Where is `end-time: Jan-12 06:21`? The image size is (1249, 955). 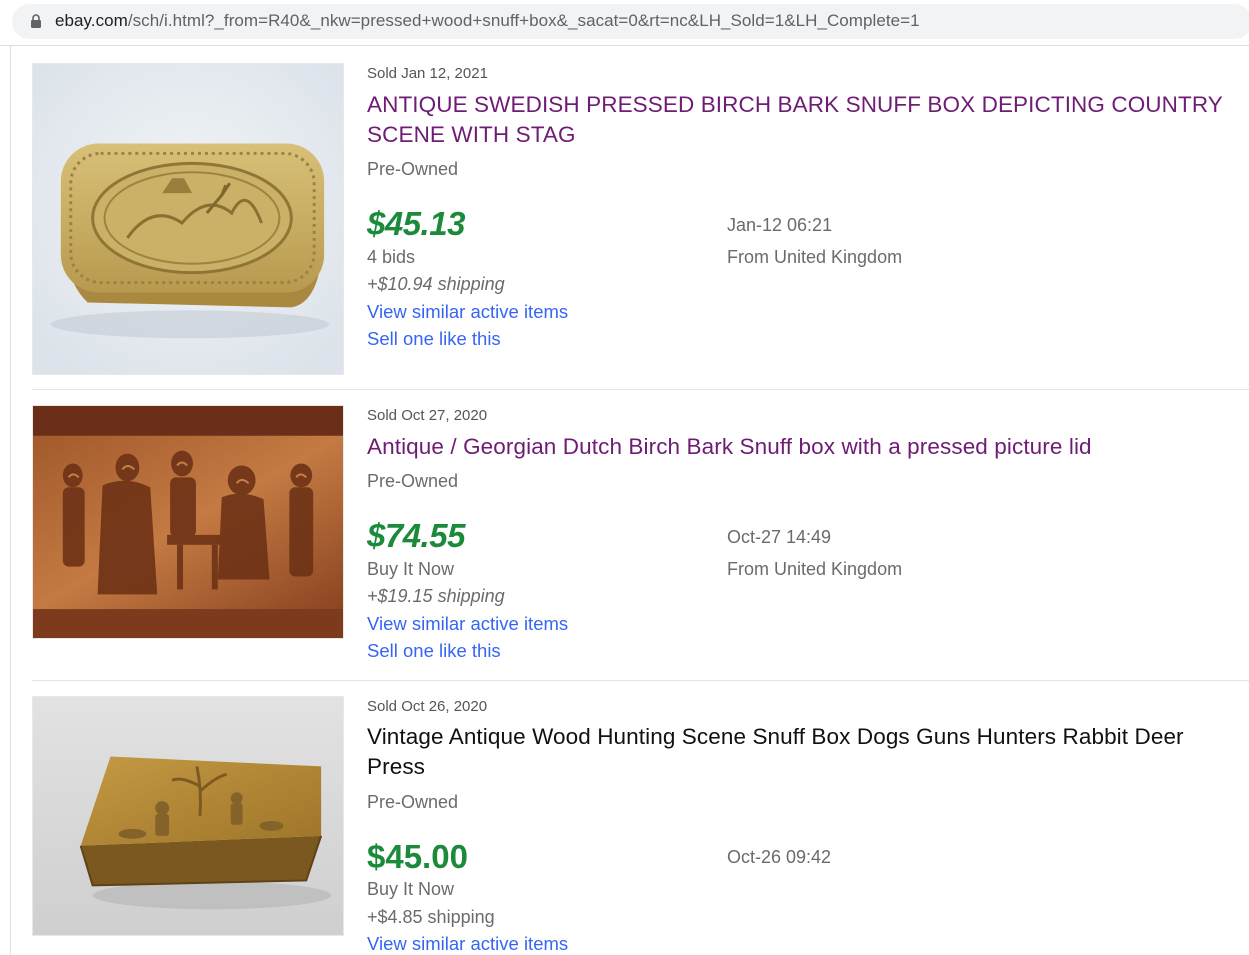 end-time: Jan-12 06:21 is located at coordinates (780, 225).